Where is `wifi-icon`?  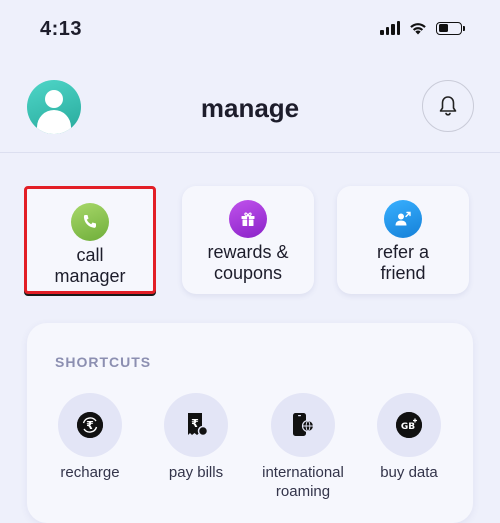
wifi-icon is located at coordinates (418, 29).